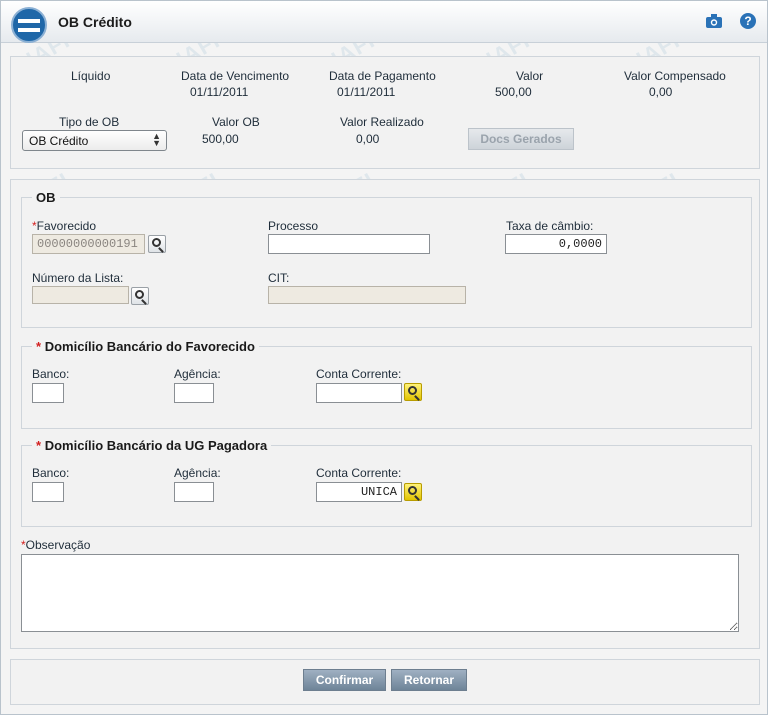  What do you see at coordinates (550, 226) in the screenshot?
I see `taxa-cambio-label: Taxa de câmbio:` at bounding box center [550, 226].